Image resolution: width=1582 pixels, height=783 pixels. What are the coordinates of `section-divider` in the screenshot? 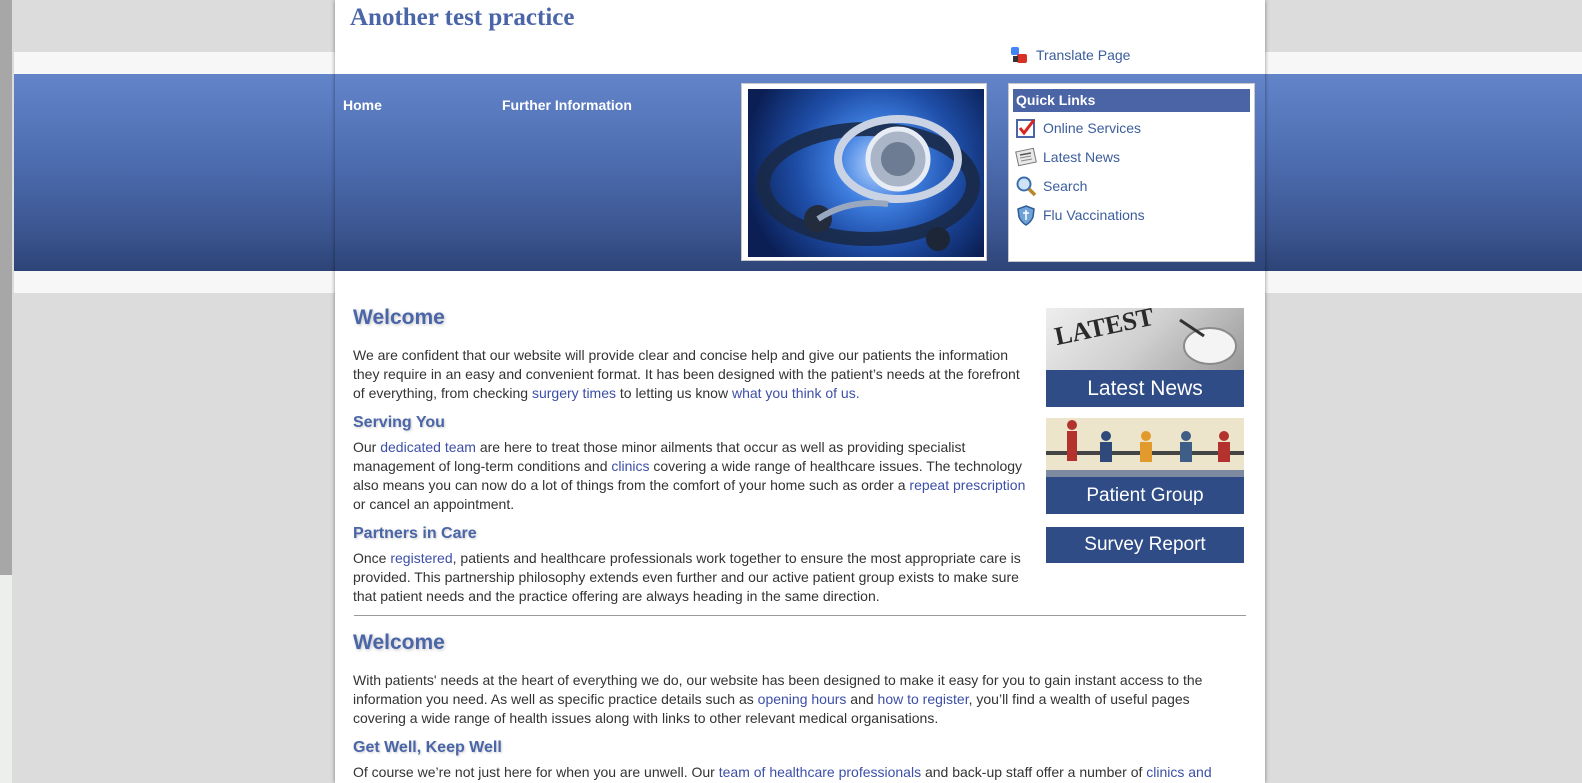 It's located at (800, 615).